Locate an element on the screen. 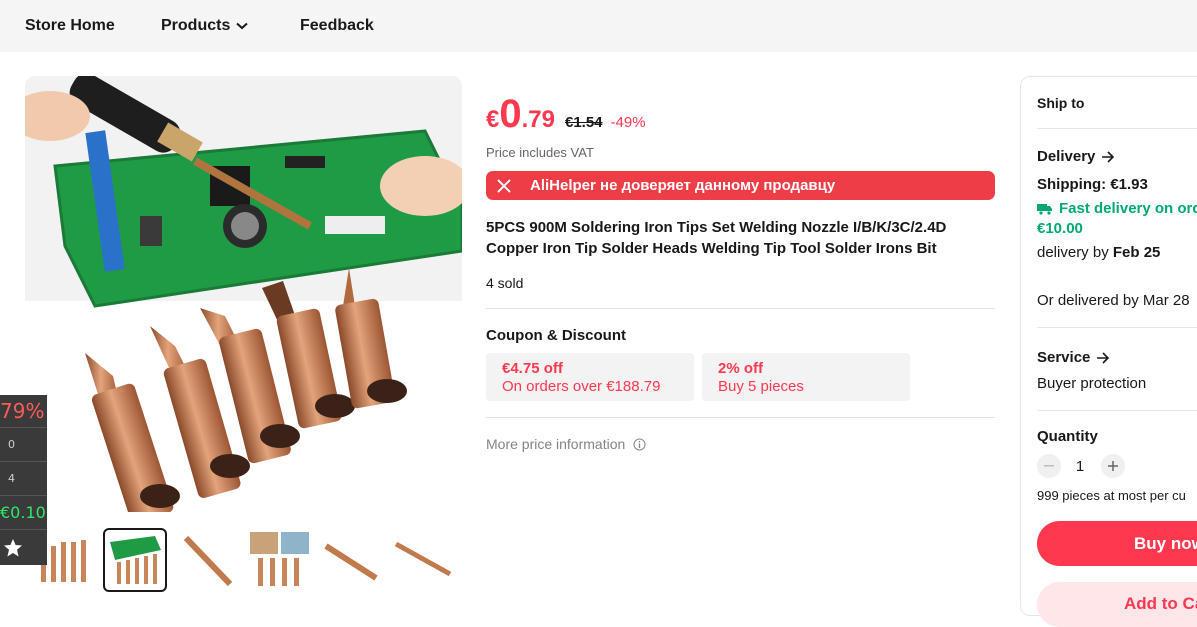 Image resolution: width=1197 pixels, height=627 pixels. plus-icon is located at coordinates (1113, 466).